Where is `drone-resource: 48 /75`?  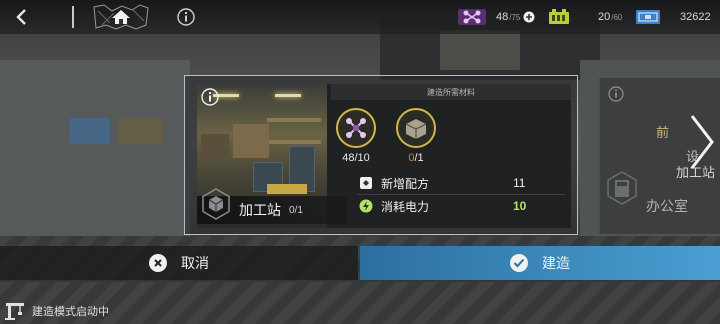
drone-resource: 48 /75 is located at coordinates (496, 17).